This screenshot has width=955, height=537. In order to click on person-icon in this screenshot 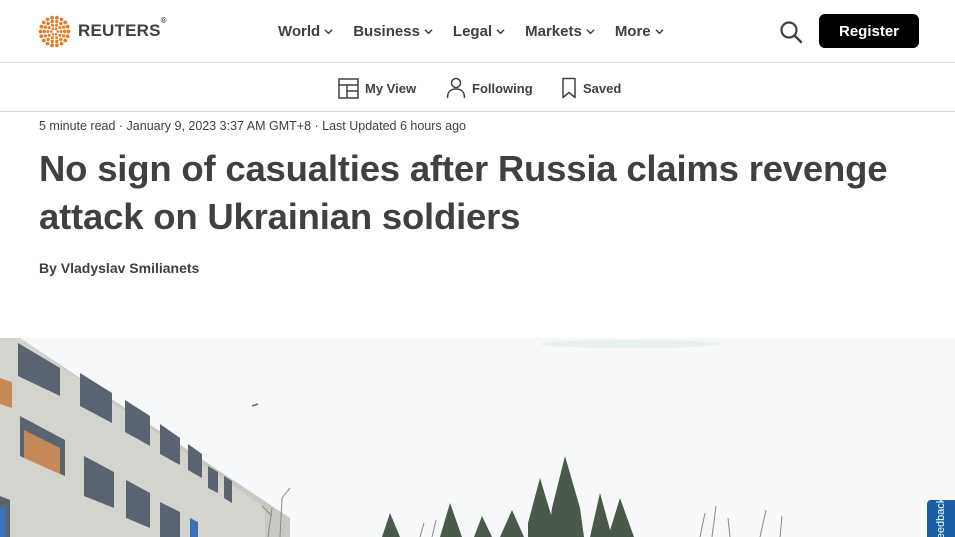, I will do `click(456, 88)`.